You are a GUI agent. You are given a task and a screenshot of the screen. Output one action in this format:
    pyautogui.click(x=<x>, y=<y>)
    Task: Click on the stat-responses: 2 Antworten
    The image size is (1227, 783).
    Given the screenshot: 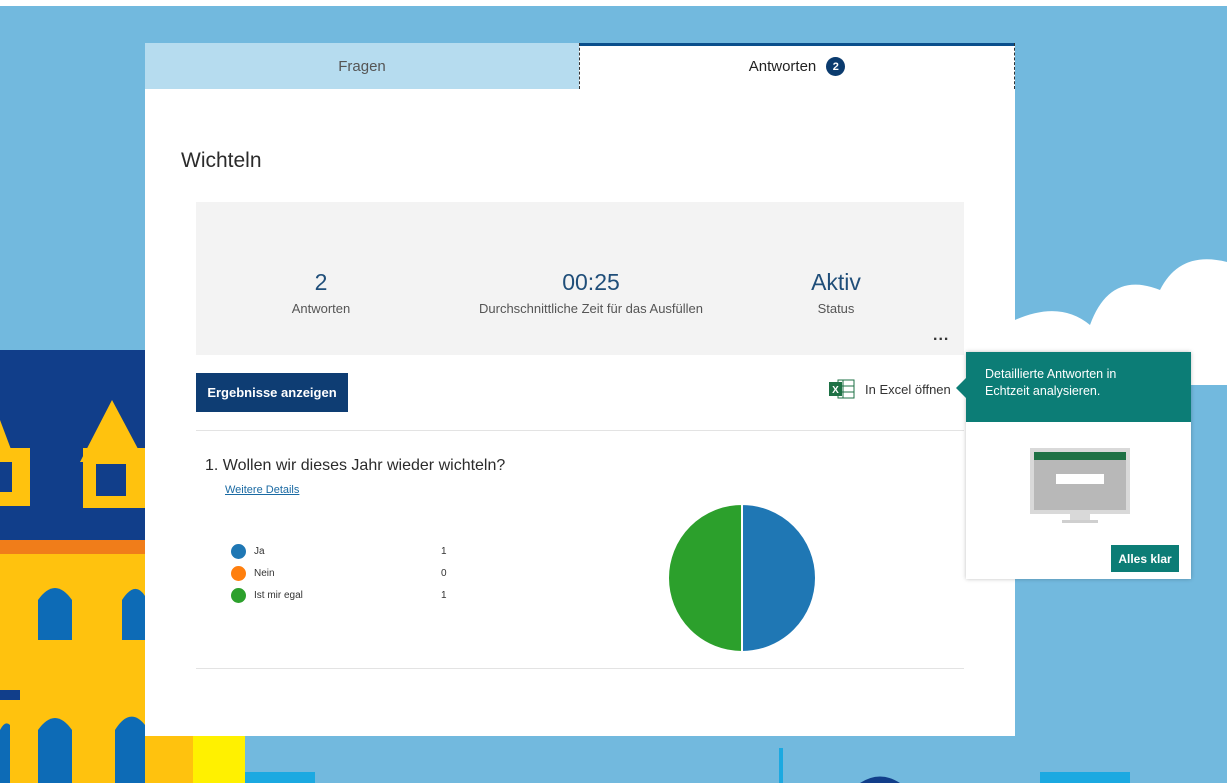 What is the action you would take?
    pyautogui.click(x=321, y=292)
    